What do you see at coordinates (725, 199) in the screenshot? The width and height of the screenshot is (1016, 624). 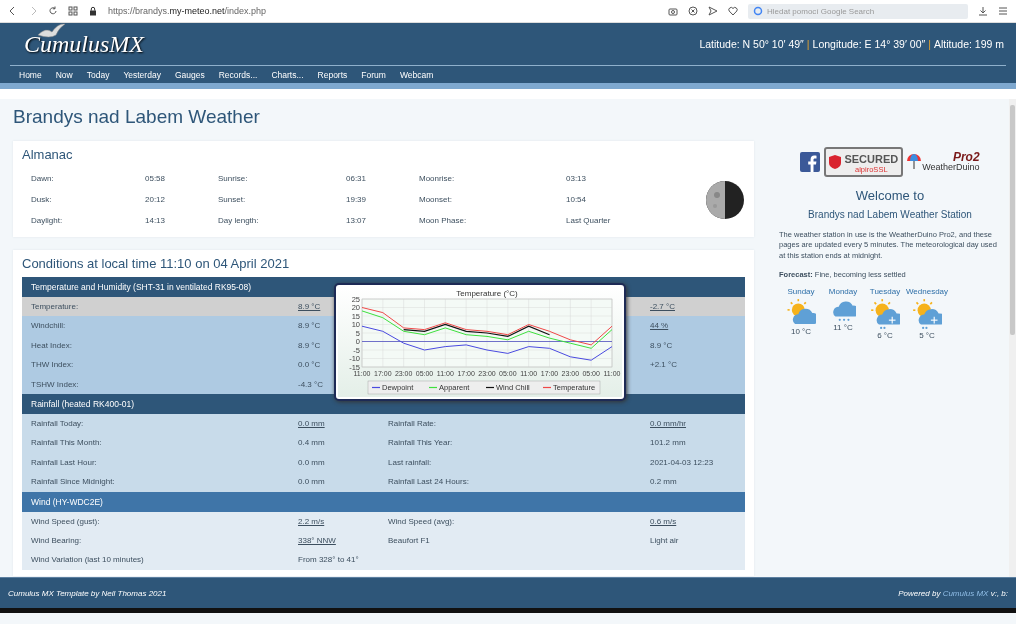 I see `moon-icon` at bounding box center [725, 199].